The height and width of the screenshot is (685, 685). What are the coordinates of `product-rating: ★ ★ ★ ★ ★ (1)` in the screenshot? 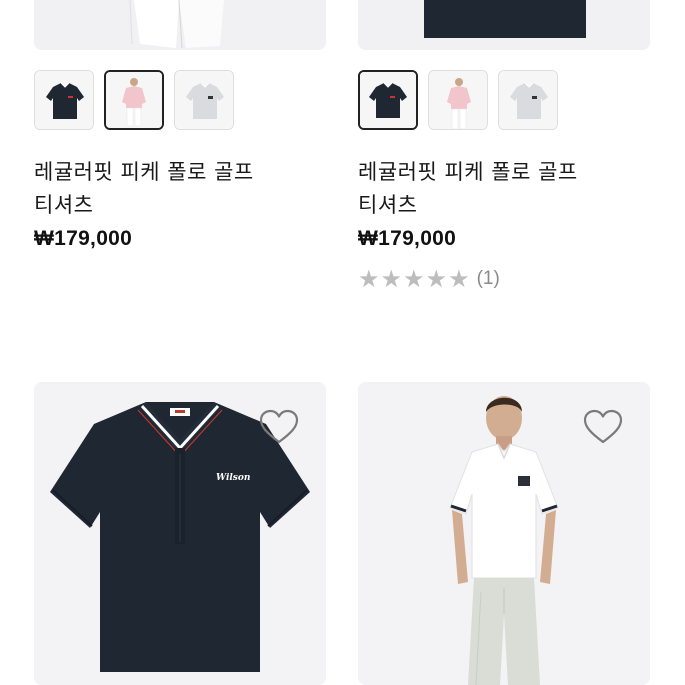 It's located at (429, 279).